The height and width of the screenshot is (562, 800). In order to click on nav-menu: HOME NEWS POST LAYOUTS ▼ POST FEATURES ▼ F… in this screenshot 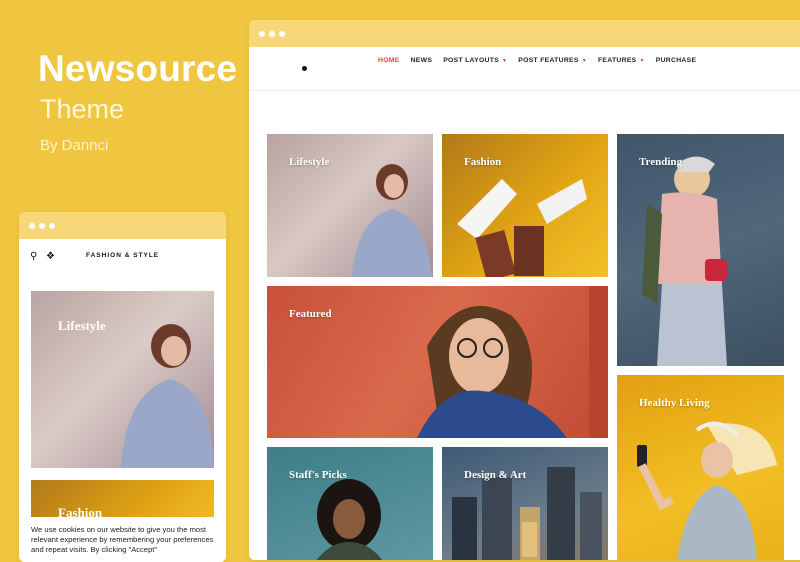, I will do `click(537, 60)`.